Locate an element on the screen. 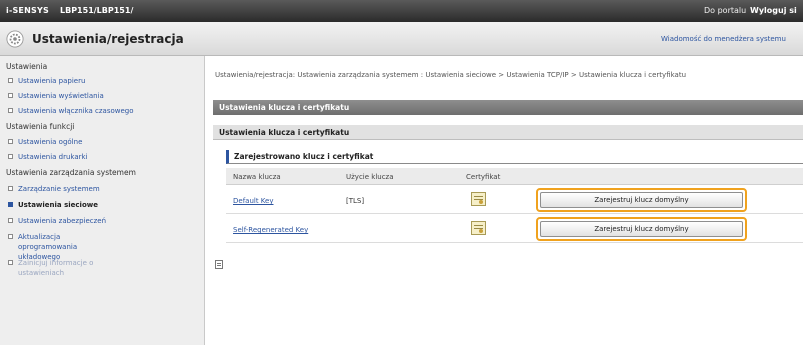  registered-keys-title: Zarejestrowano klucz i certyfikat is located at coordinates (514, 157).